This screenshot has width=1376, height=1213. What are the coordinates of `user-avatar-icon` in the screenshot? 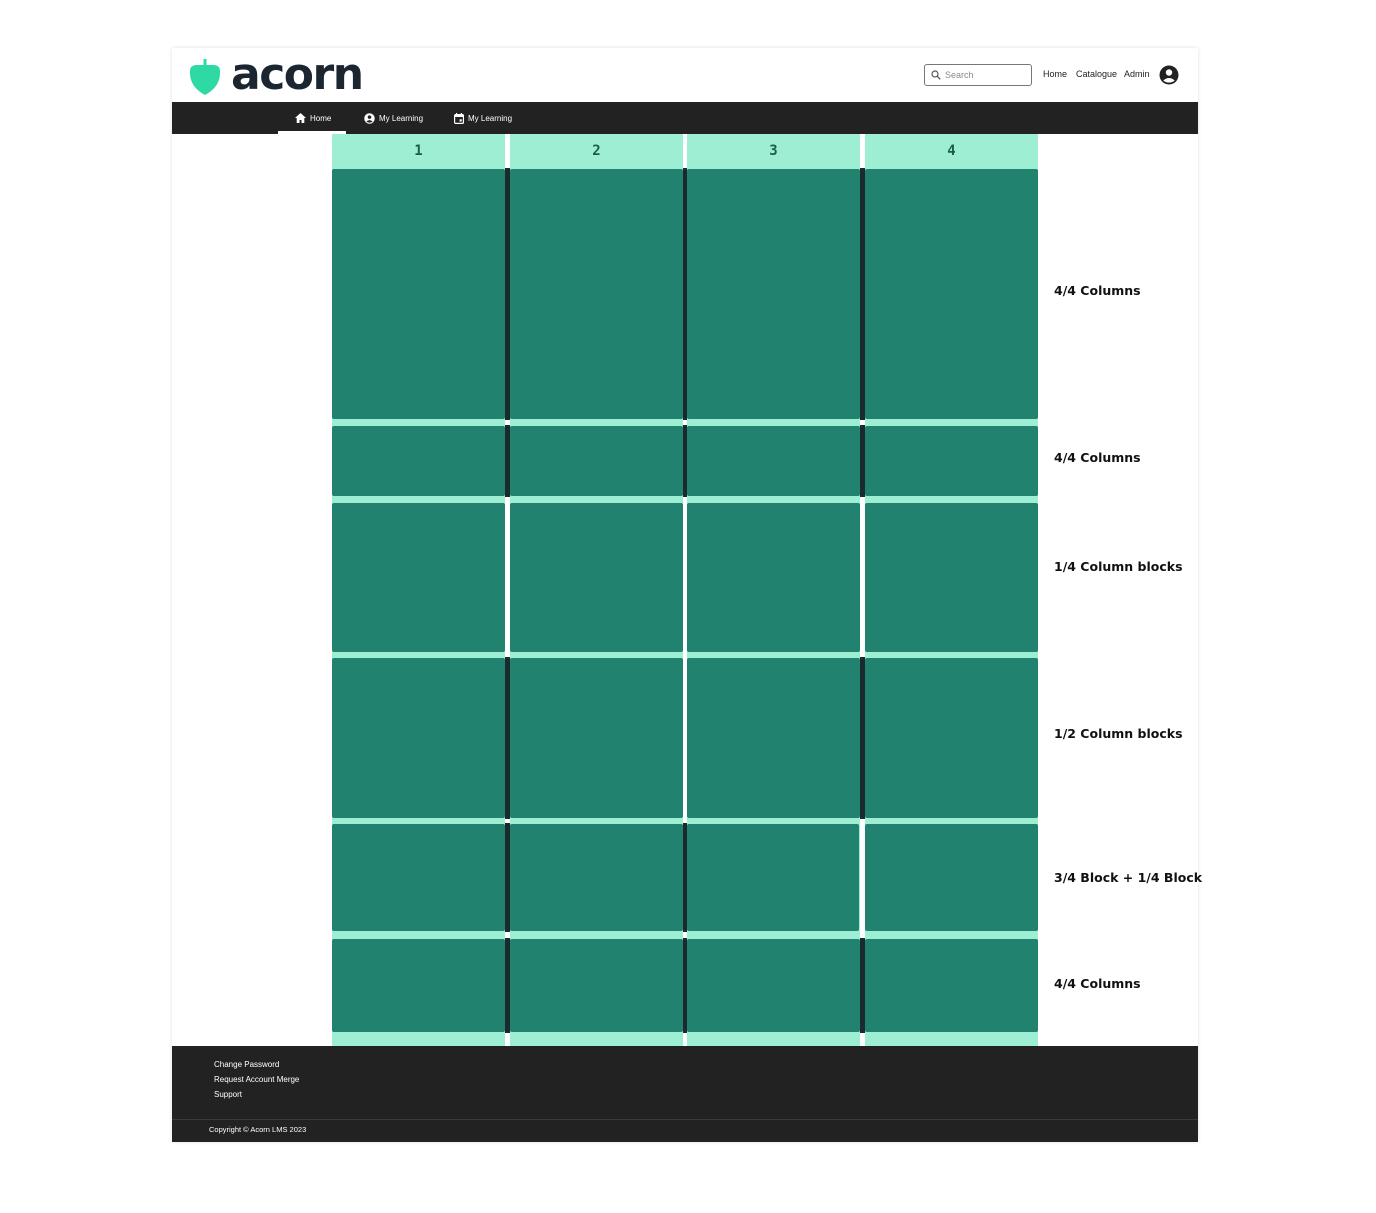 It's located at (1169, 75).